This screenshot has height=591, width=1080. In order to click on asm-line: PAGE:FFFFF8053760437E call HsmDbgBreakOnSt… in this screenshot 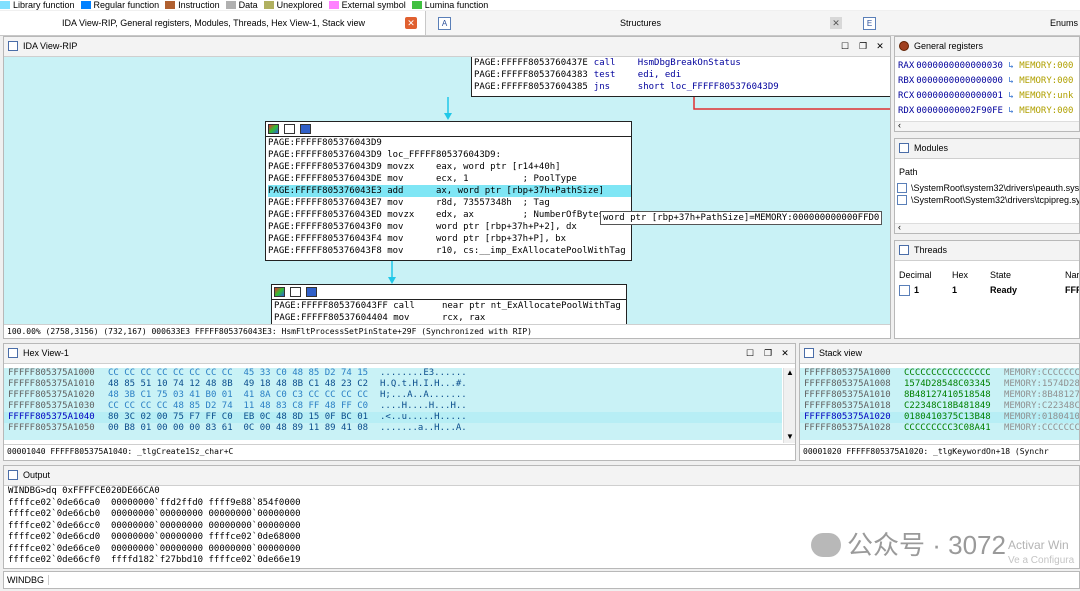, I will do `click(682, 63)`.